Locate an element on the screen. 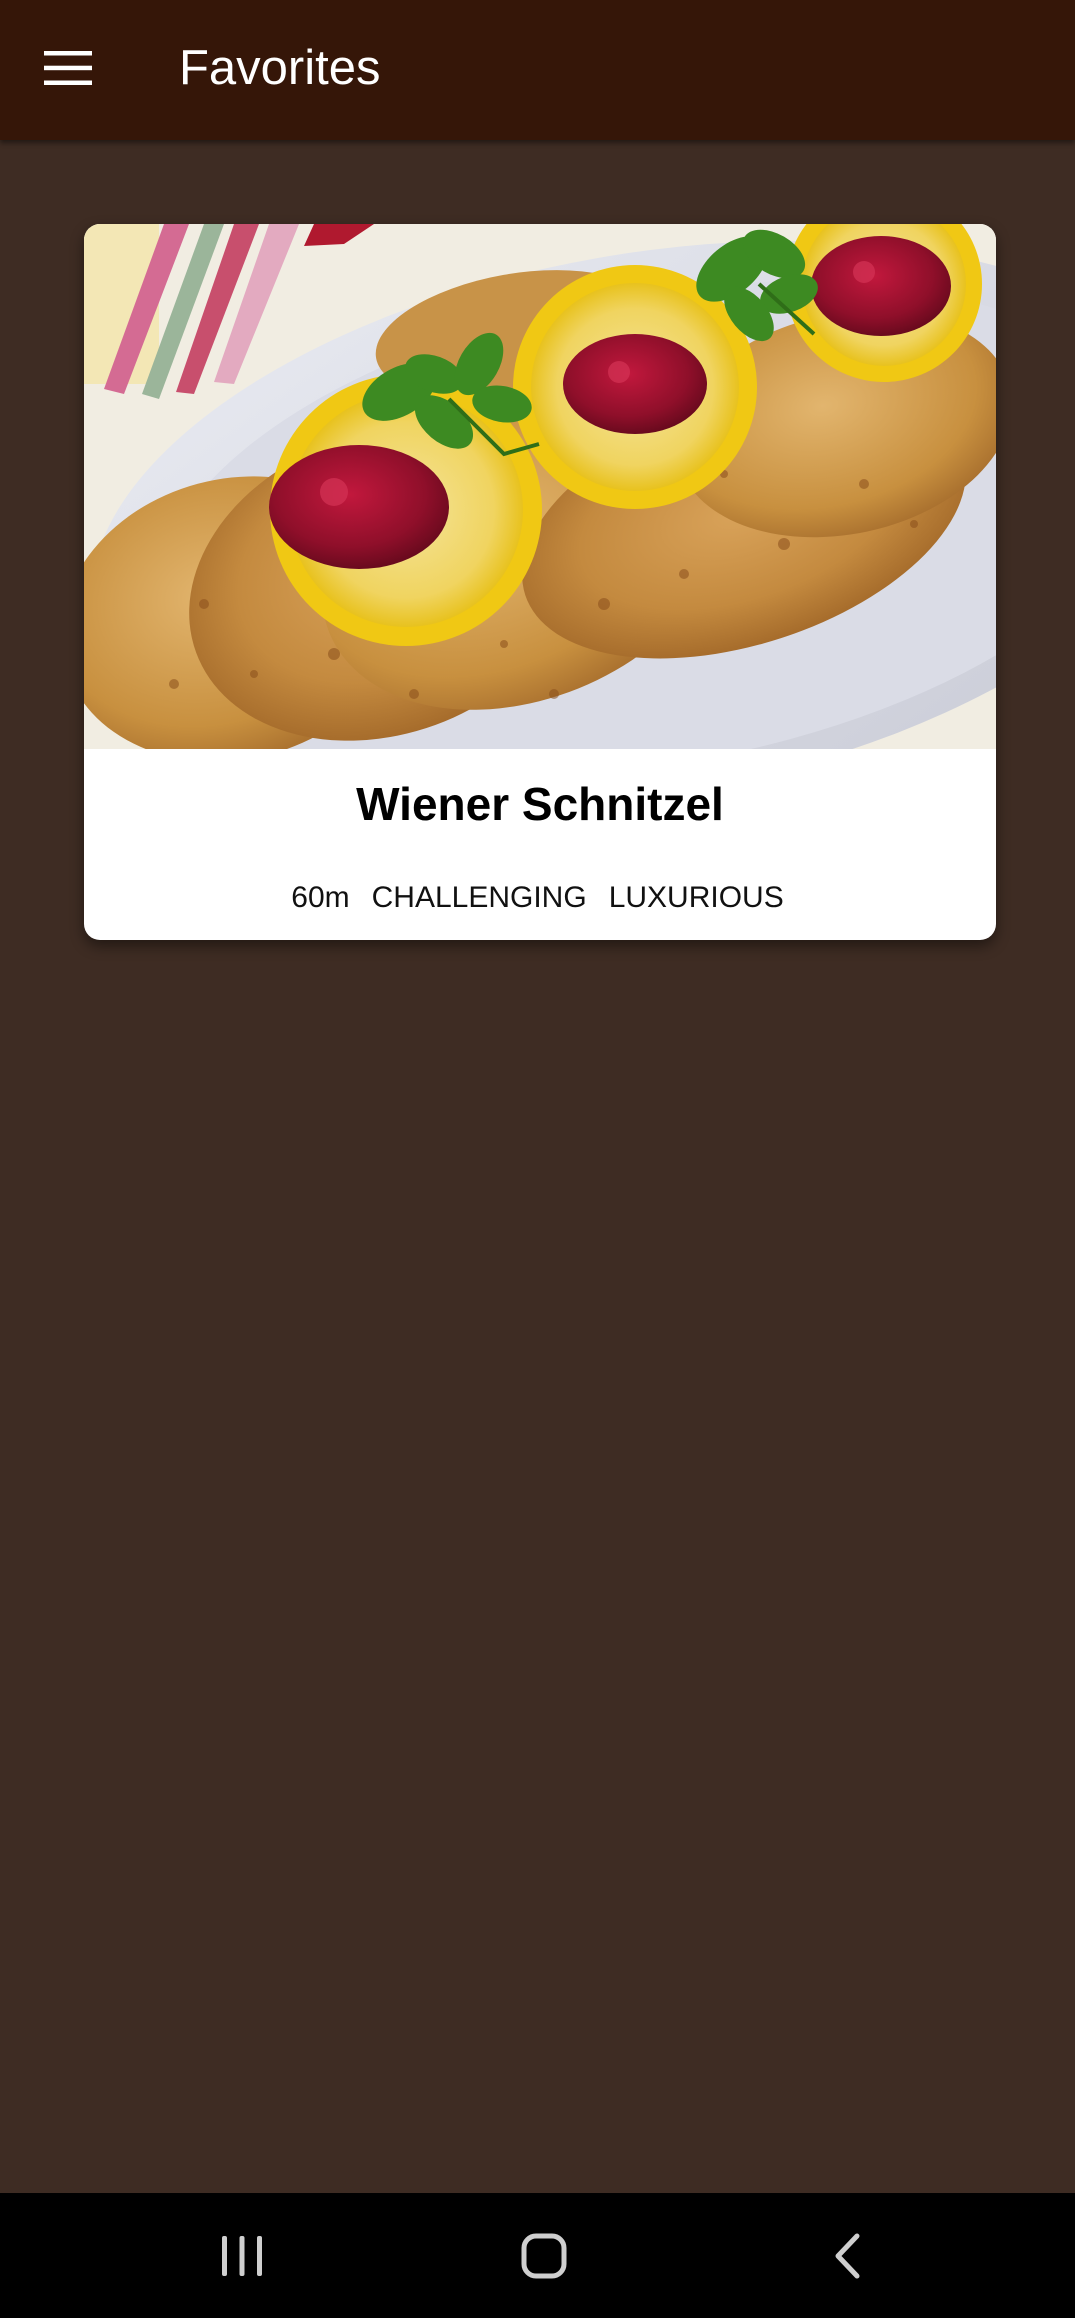 The width and height of the screenshot is (1075, 2318). app-bar: Favorites is located at coordinates (537, 70).